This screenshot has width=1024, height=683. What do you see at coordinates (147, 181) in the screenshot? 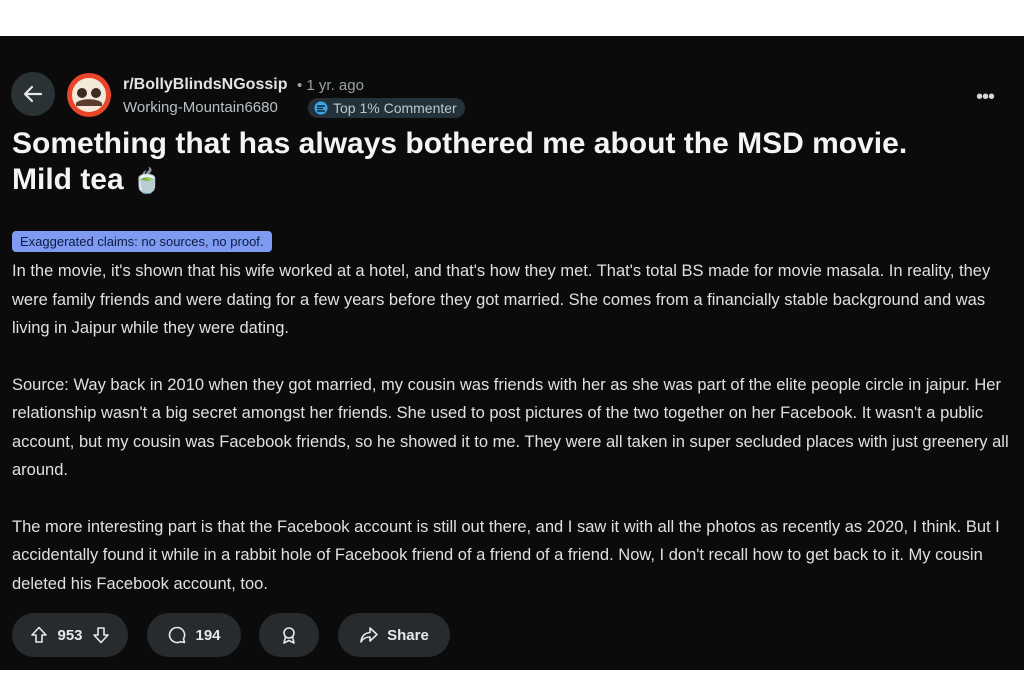
I see `tea-emoji-icon: 🍵` at bounding box center [147, 181].